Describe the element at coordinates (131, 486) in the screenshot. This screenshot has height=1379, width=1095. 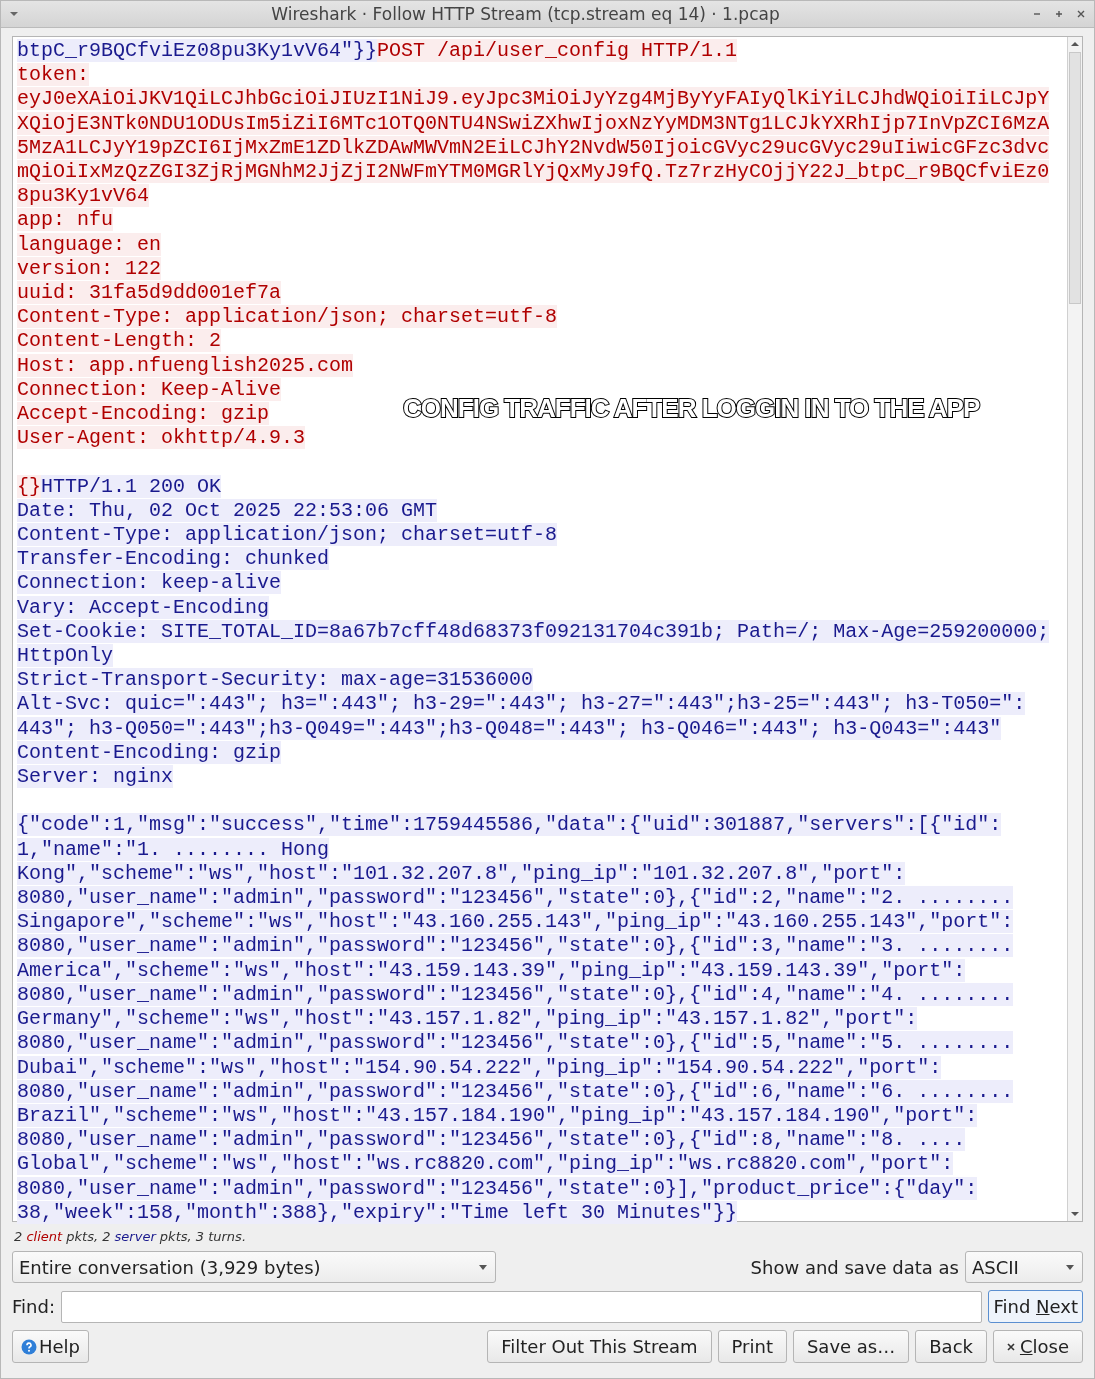
I see `server-stream-text: HTTP/1.1 200 OK` at that location.